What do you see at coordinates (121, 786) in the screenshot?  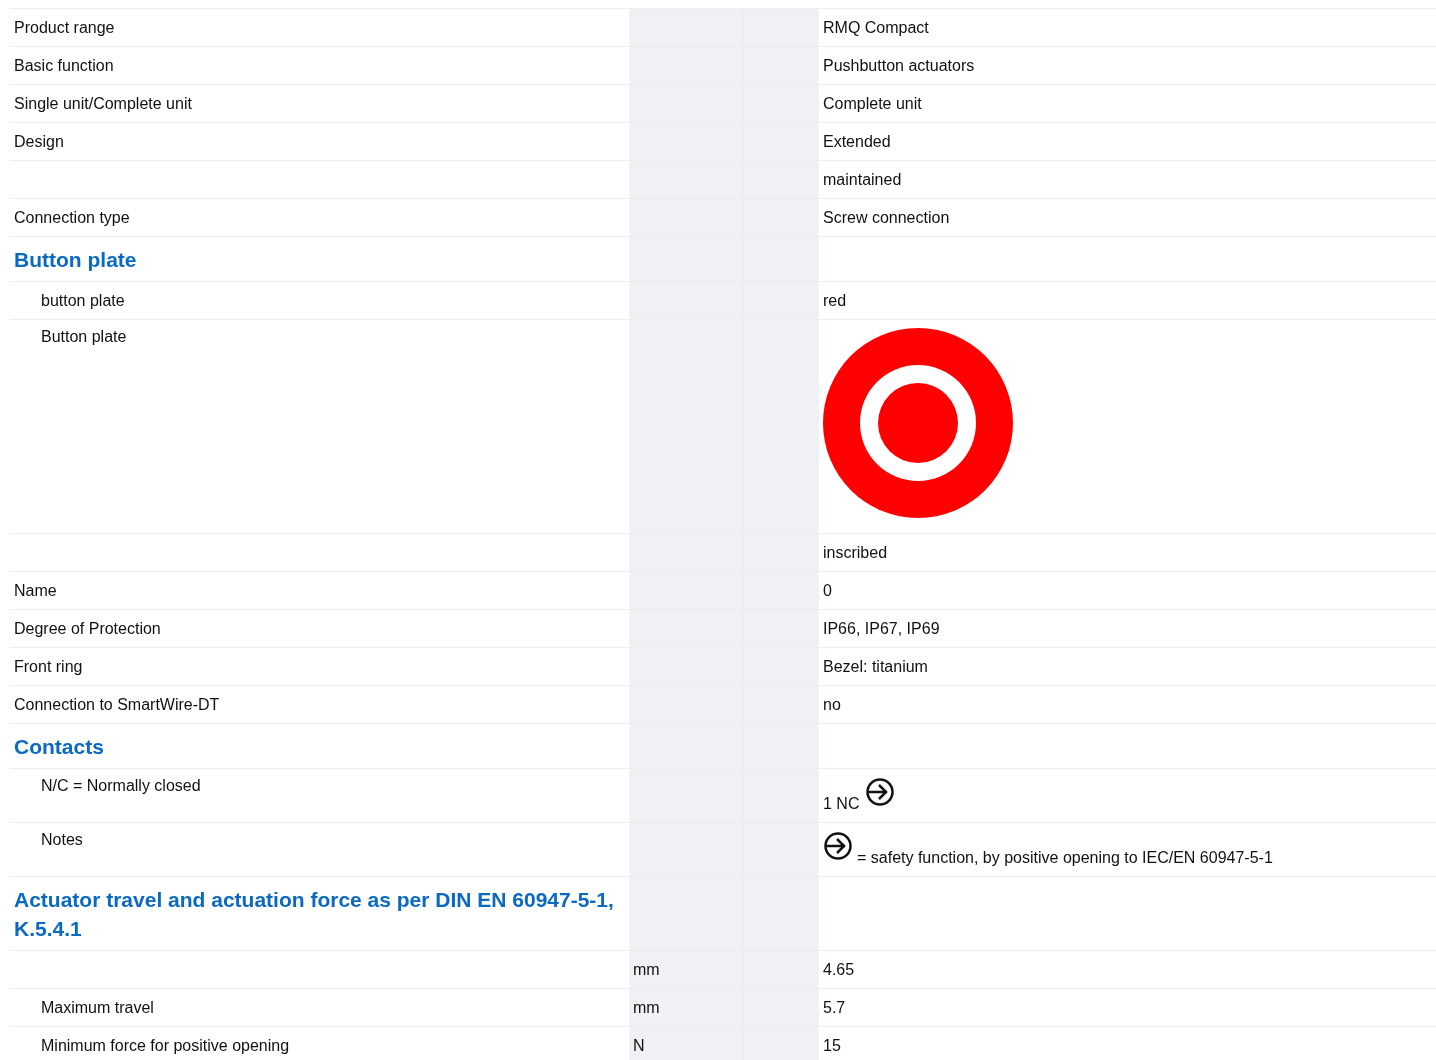 I see `property-label: N/C = Normally closed` at bounding box center [121, 786].